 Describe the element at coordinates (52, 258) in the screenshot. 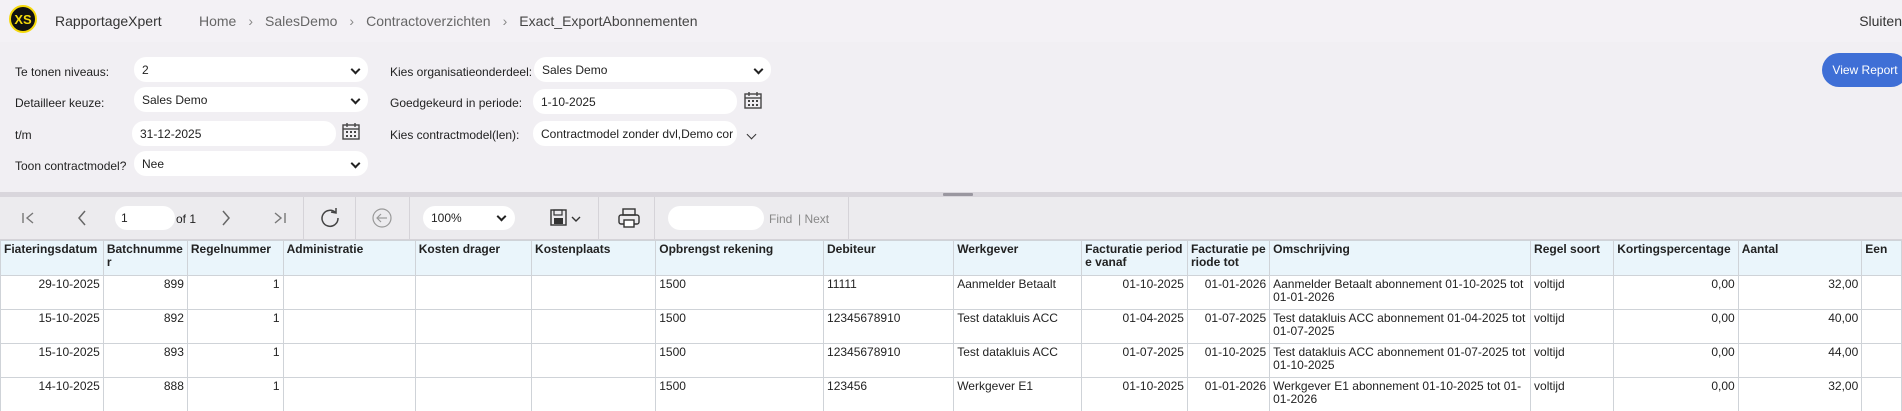

I see `column-header: Fiateringsdatum` at that location.